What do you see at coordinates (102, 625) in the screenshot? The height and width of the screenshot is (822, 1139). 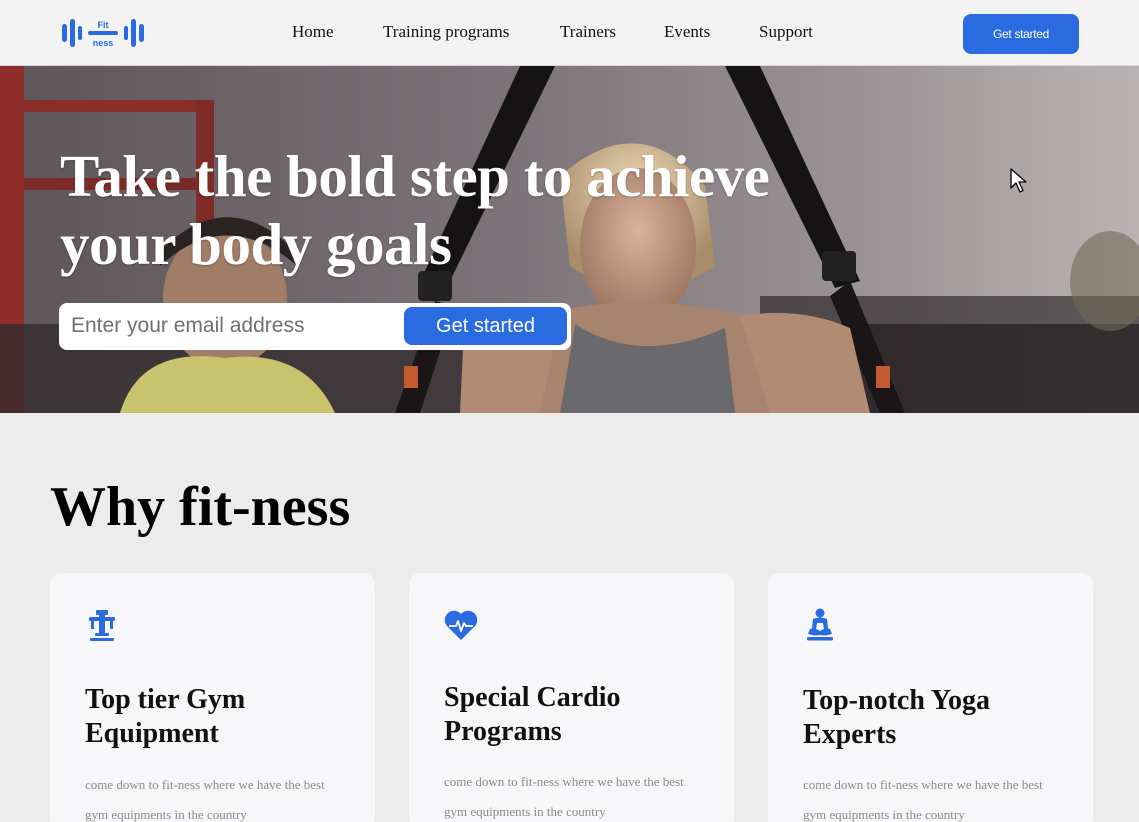 I see `gym-equipment-icon` at bounding box center [102, 625].